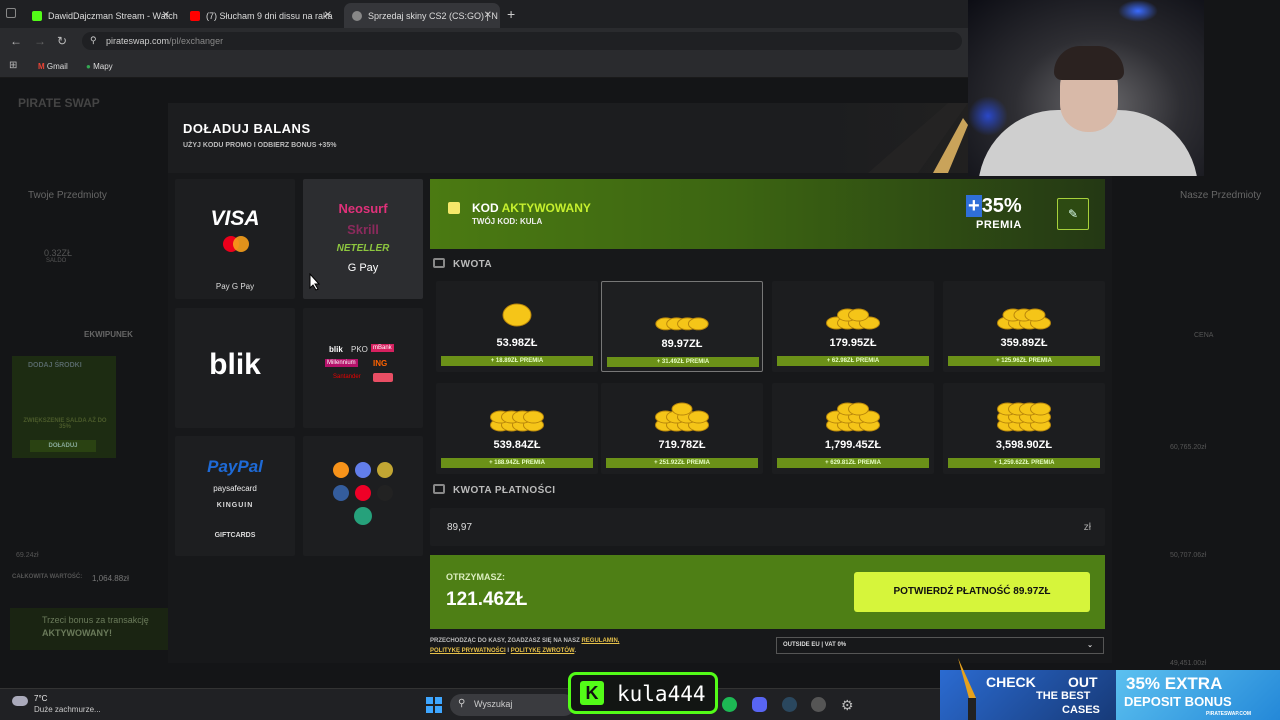 The image size is (1280, 720). I want to click on mbank-logo: mBank, so click(382, 348).